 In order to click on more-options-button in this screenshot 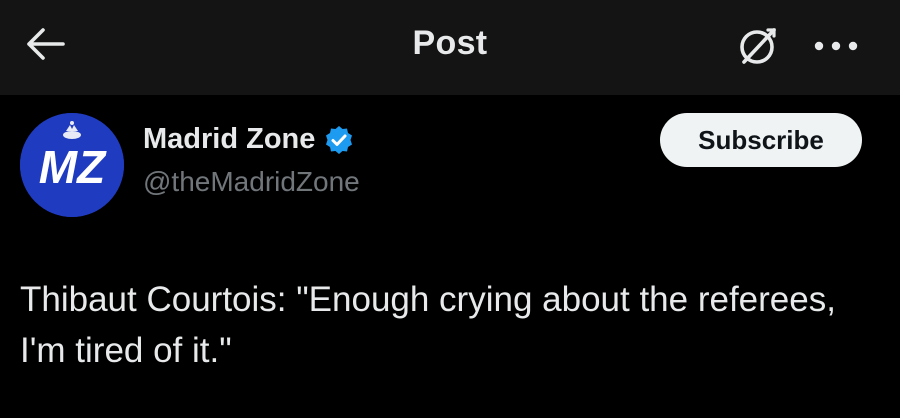, I will do `click(836, 46)`.